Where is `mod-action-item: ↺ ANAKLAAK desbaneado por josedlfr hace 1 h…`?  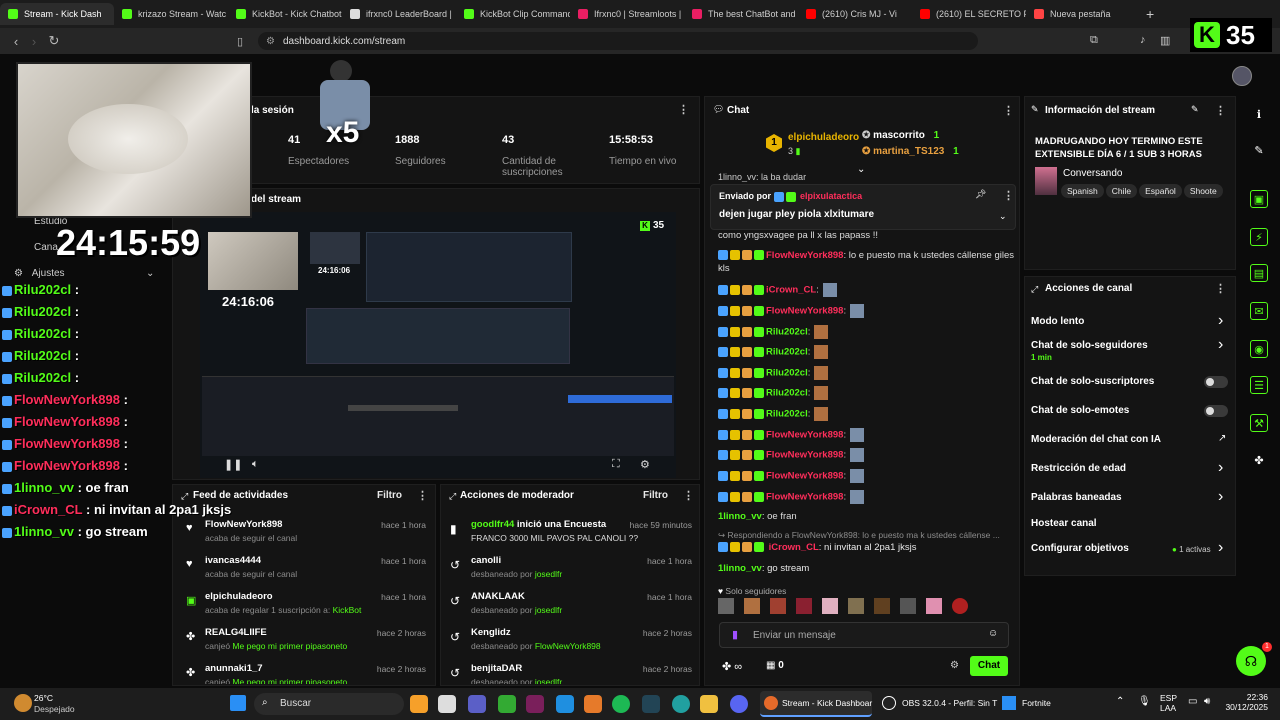 mod-action-item: ↺ ANAKLAAK desbaneado por josedlfr hace 1 h… is located at coordinates (570, 607).